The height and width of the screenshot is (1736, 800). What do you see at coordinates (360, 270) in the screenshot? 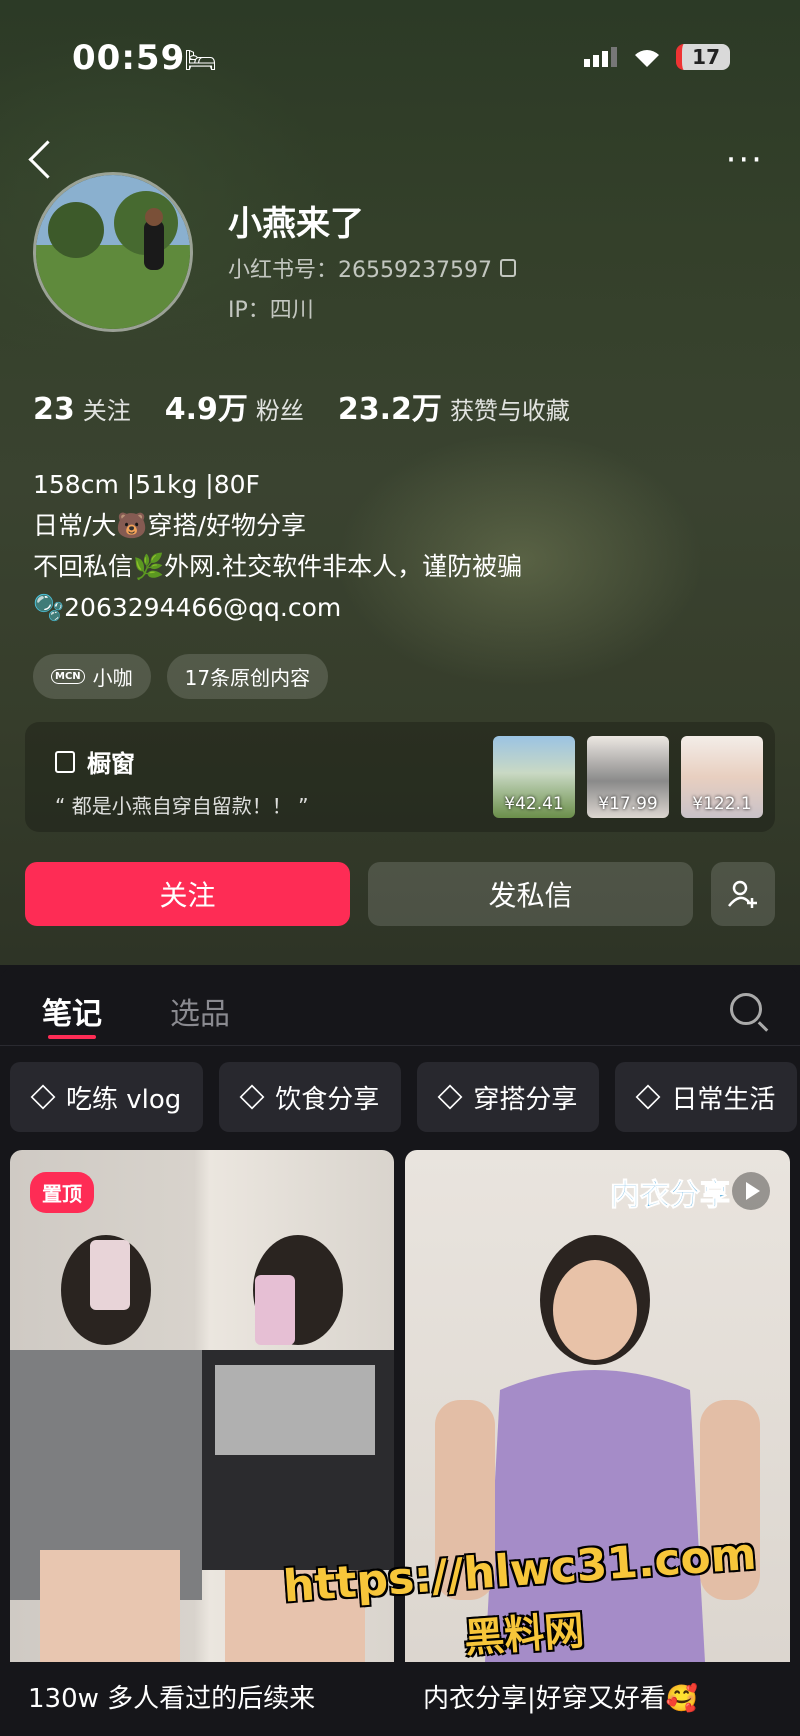
I see `red-id-text: 小红书号：26559237597` at bounding box center [360, 270].